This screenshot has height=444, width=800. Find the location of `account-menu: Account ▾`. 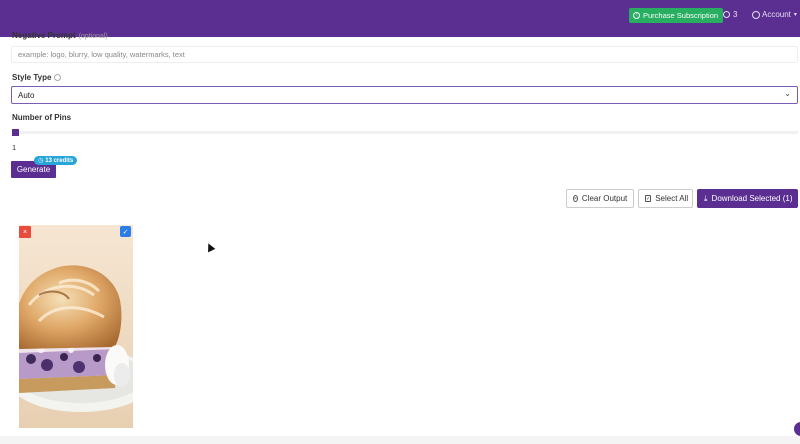

account-menu: Account ▾ is located at coordinates (774, 14).